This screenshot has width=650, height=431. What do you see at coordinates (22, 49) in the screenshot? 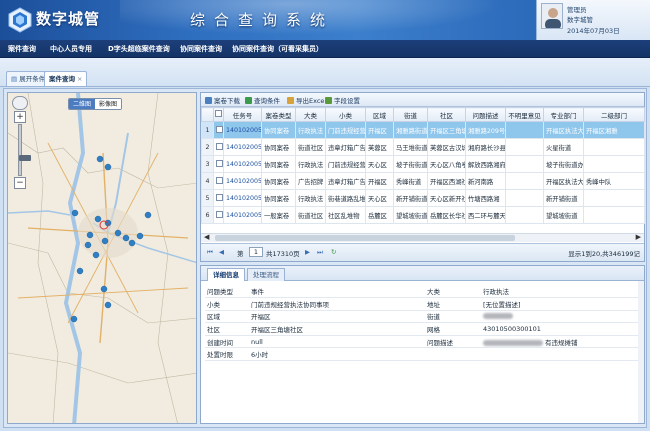
I see `nav-case-query: 案件查询` at bounding box center [22, 49].